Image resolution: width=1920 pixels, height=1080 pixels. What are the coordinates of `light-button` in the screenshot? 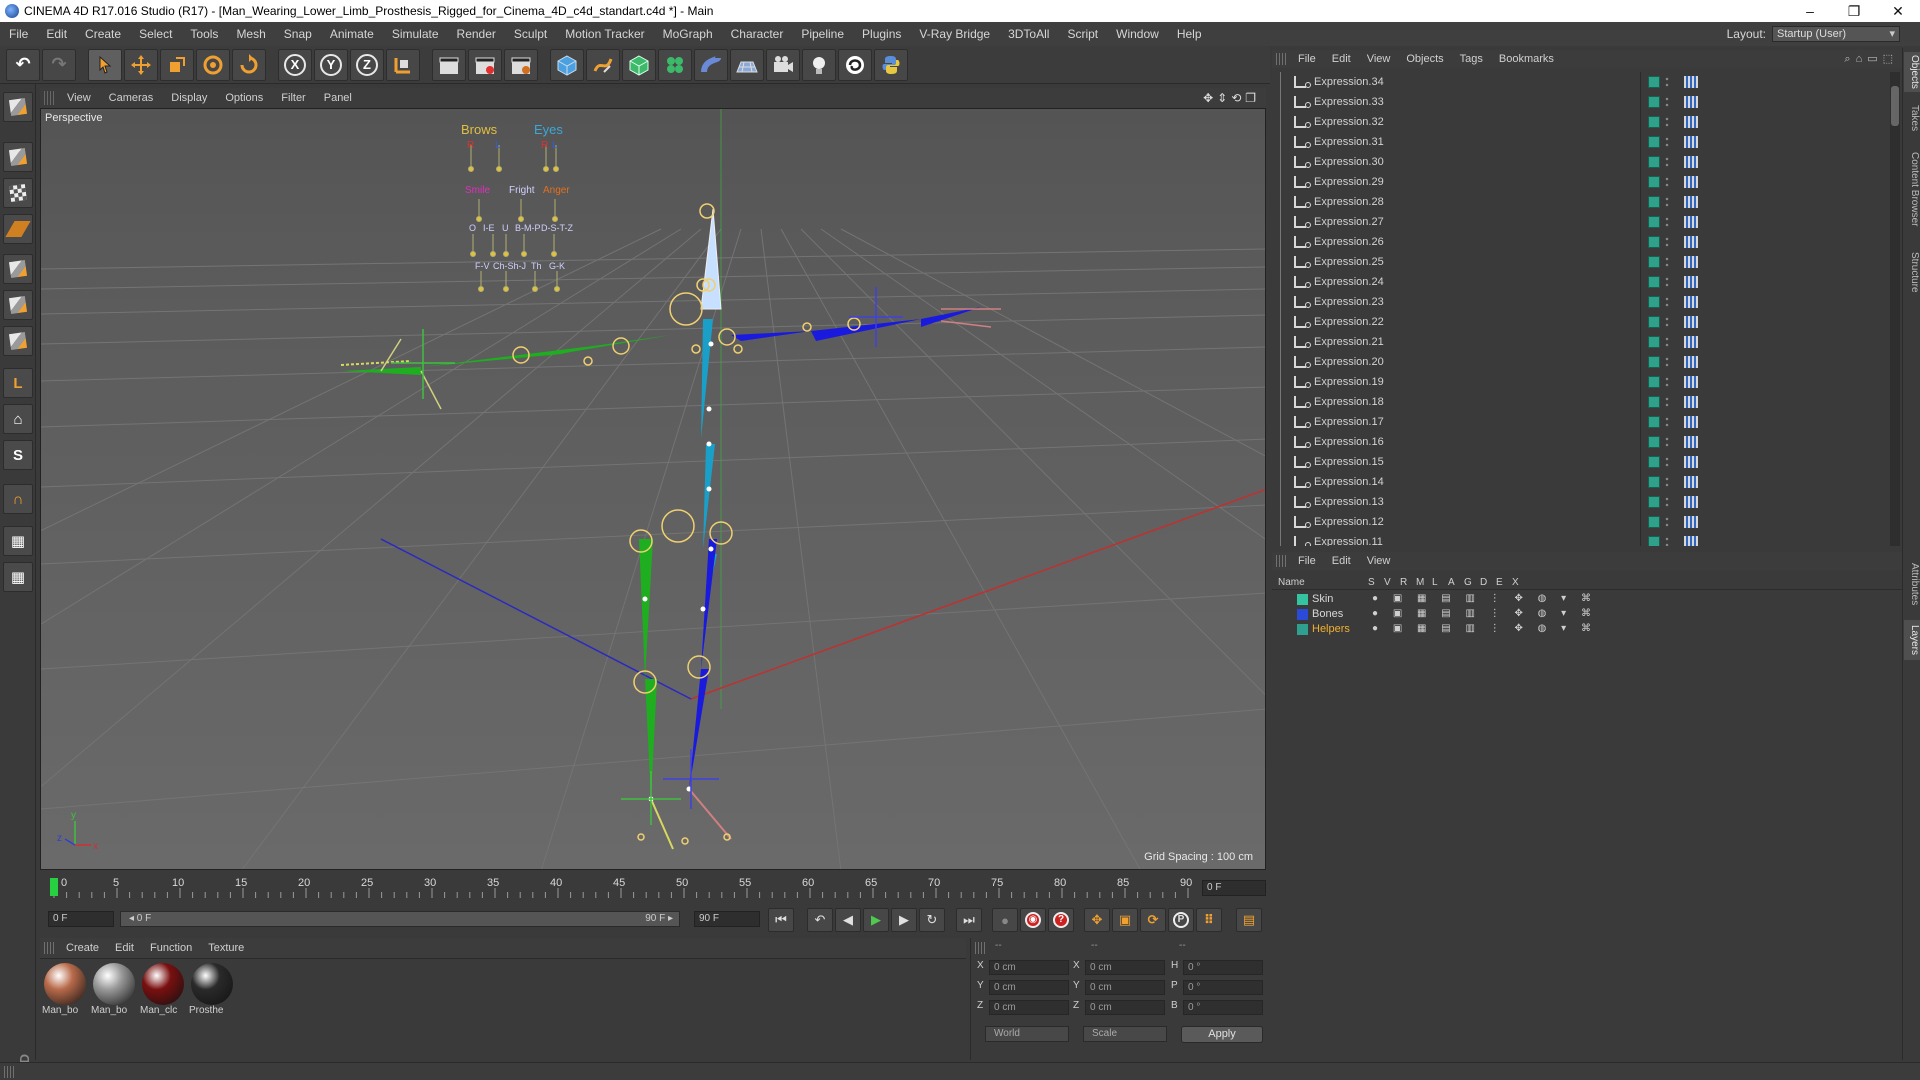 It's located at (819, 64).